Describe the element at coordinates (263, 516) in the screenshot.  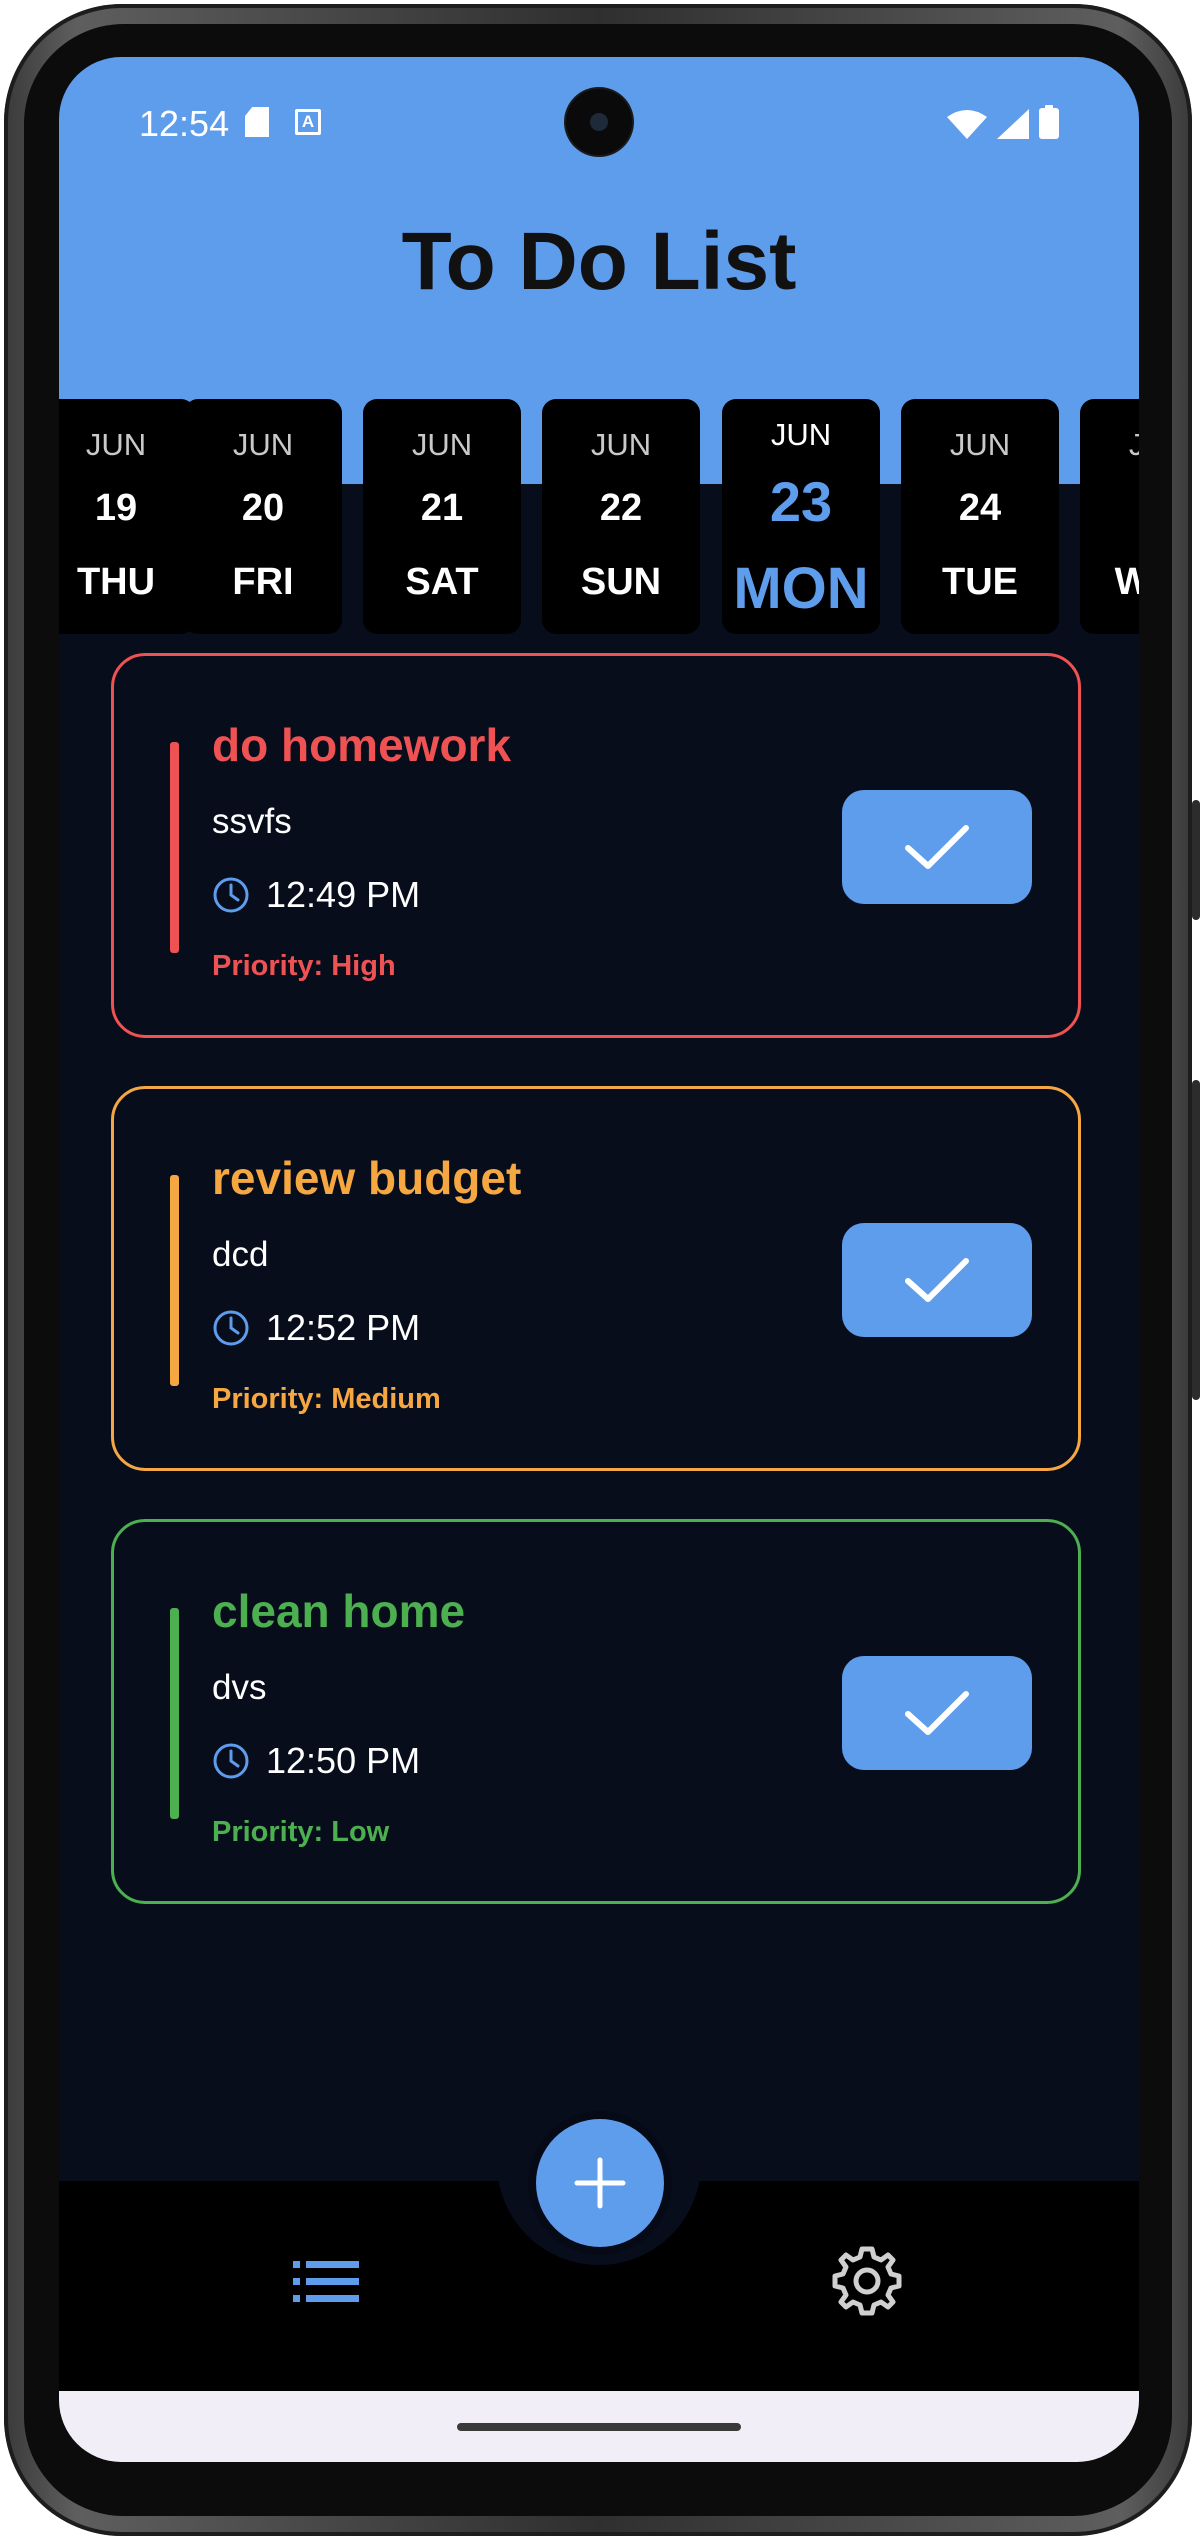
I see `date-item: JUN 20 FRI` at that location.